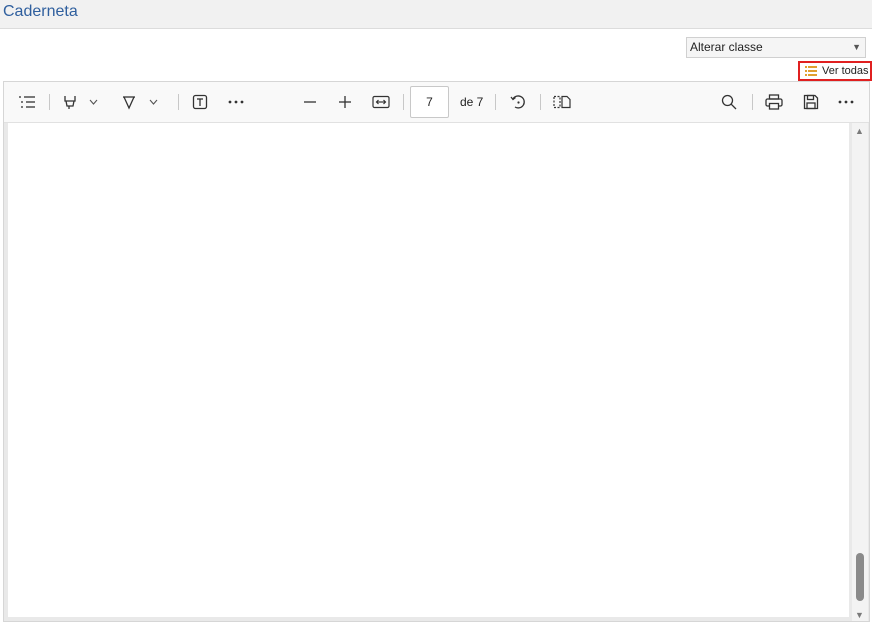 The height and width of the screenshot is (625, 872). Describe the element at coordinates (381, 102) in the screenshot. I see `fit-width-icon` at that location.